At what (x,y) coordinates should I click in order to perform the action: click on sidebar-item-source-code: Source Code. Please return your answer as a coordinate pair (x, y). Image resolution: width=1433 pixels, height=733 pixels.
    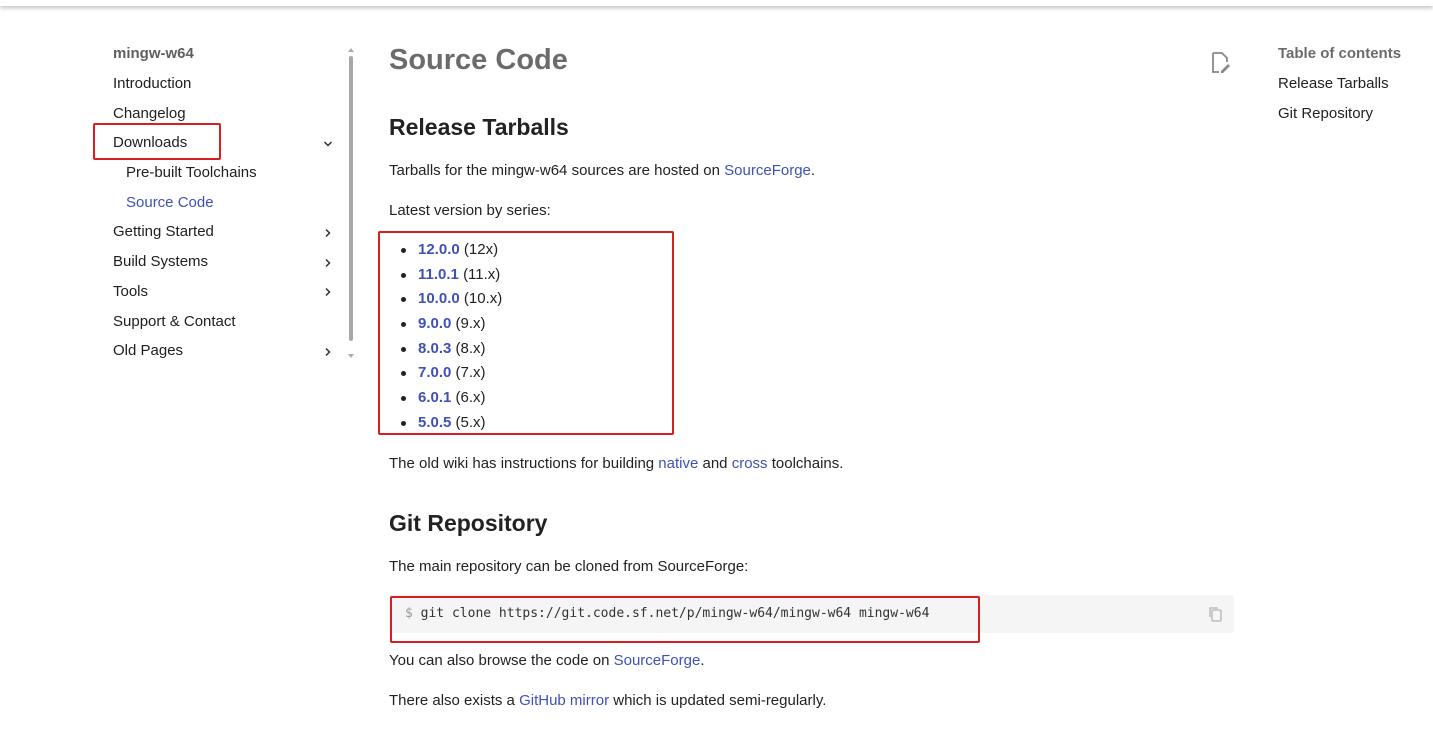
    Looking at the image, I should click on (226, 208).